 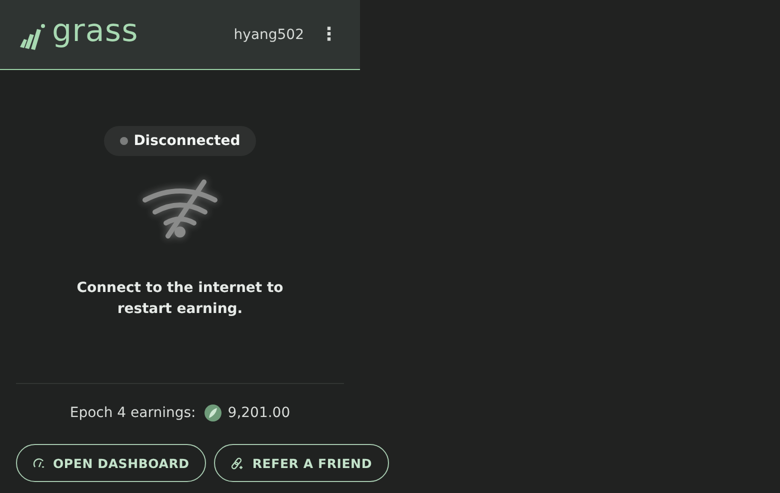 What do you see at coordinates (259, 413) in the screenshot?
I see `earnings-amount: 9,201.00` at bounding box center [259, 413].